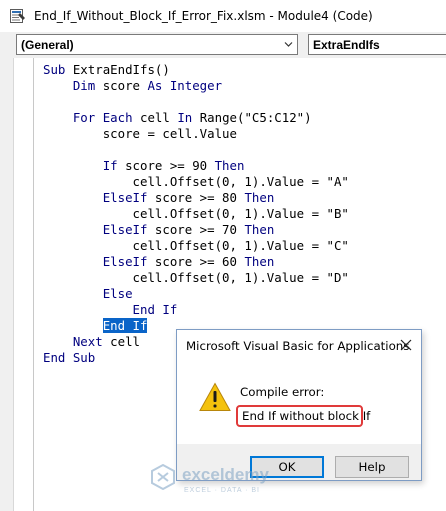 This screenshot has height=511, width=446. What do you see at coordinates (84, 117) in the screenshot?
I see `code-keyword: For` at bounding box center [84, 117].